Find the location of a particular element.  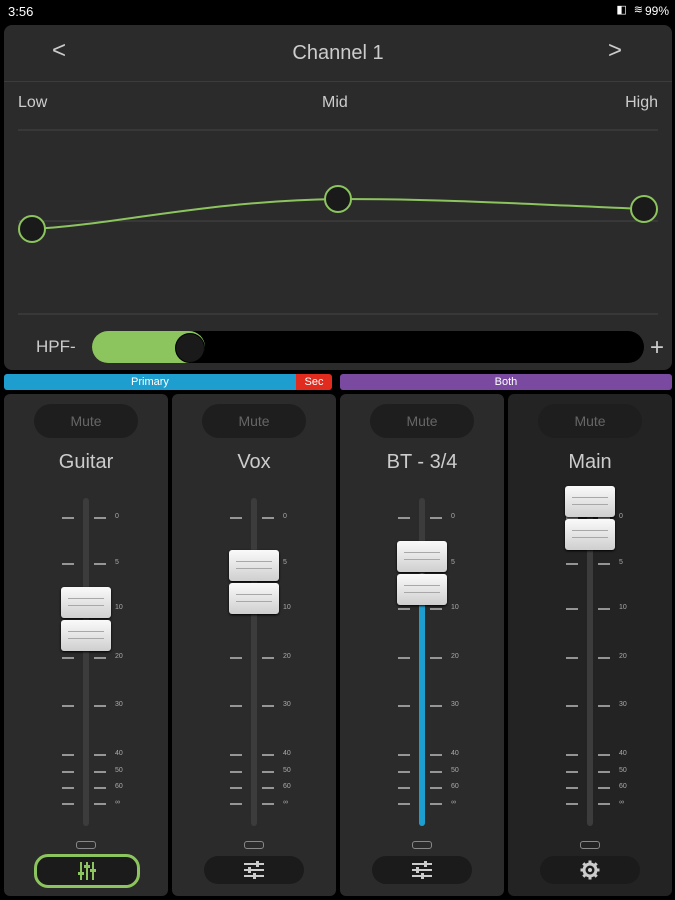

eq-handle-low is located at coordinates (32, 229).